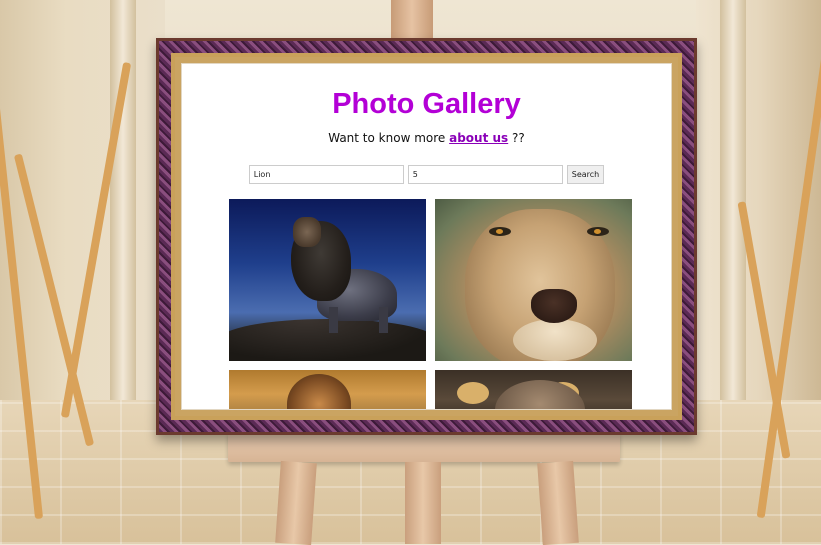 The height and width of the screenshot is (545, 821). Describe the element at coordinates (326, 174) in the screenshot. I see `search-query-input` at that location.